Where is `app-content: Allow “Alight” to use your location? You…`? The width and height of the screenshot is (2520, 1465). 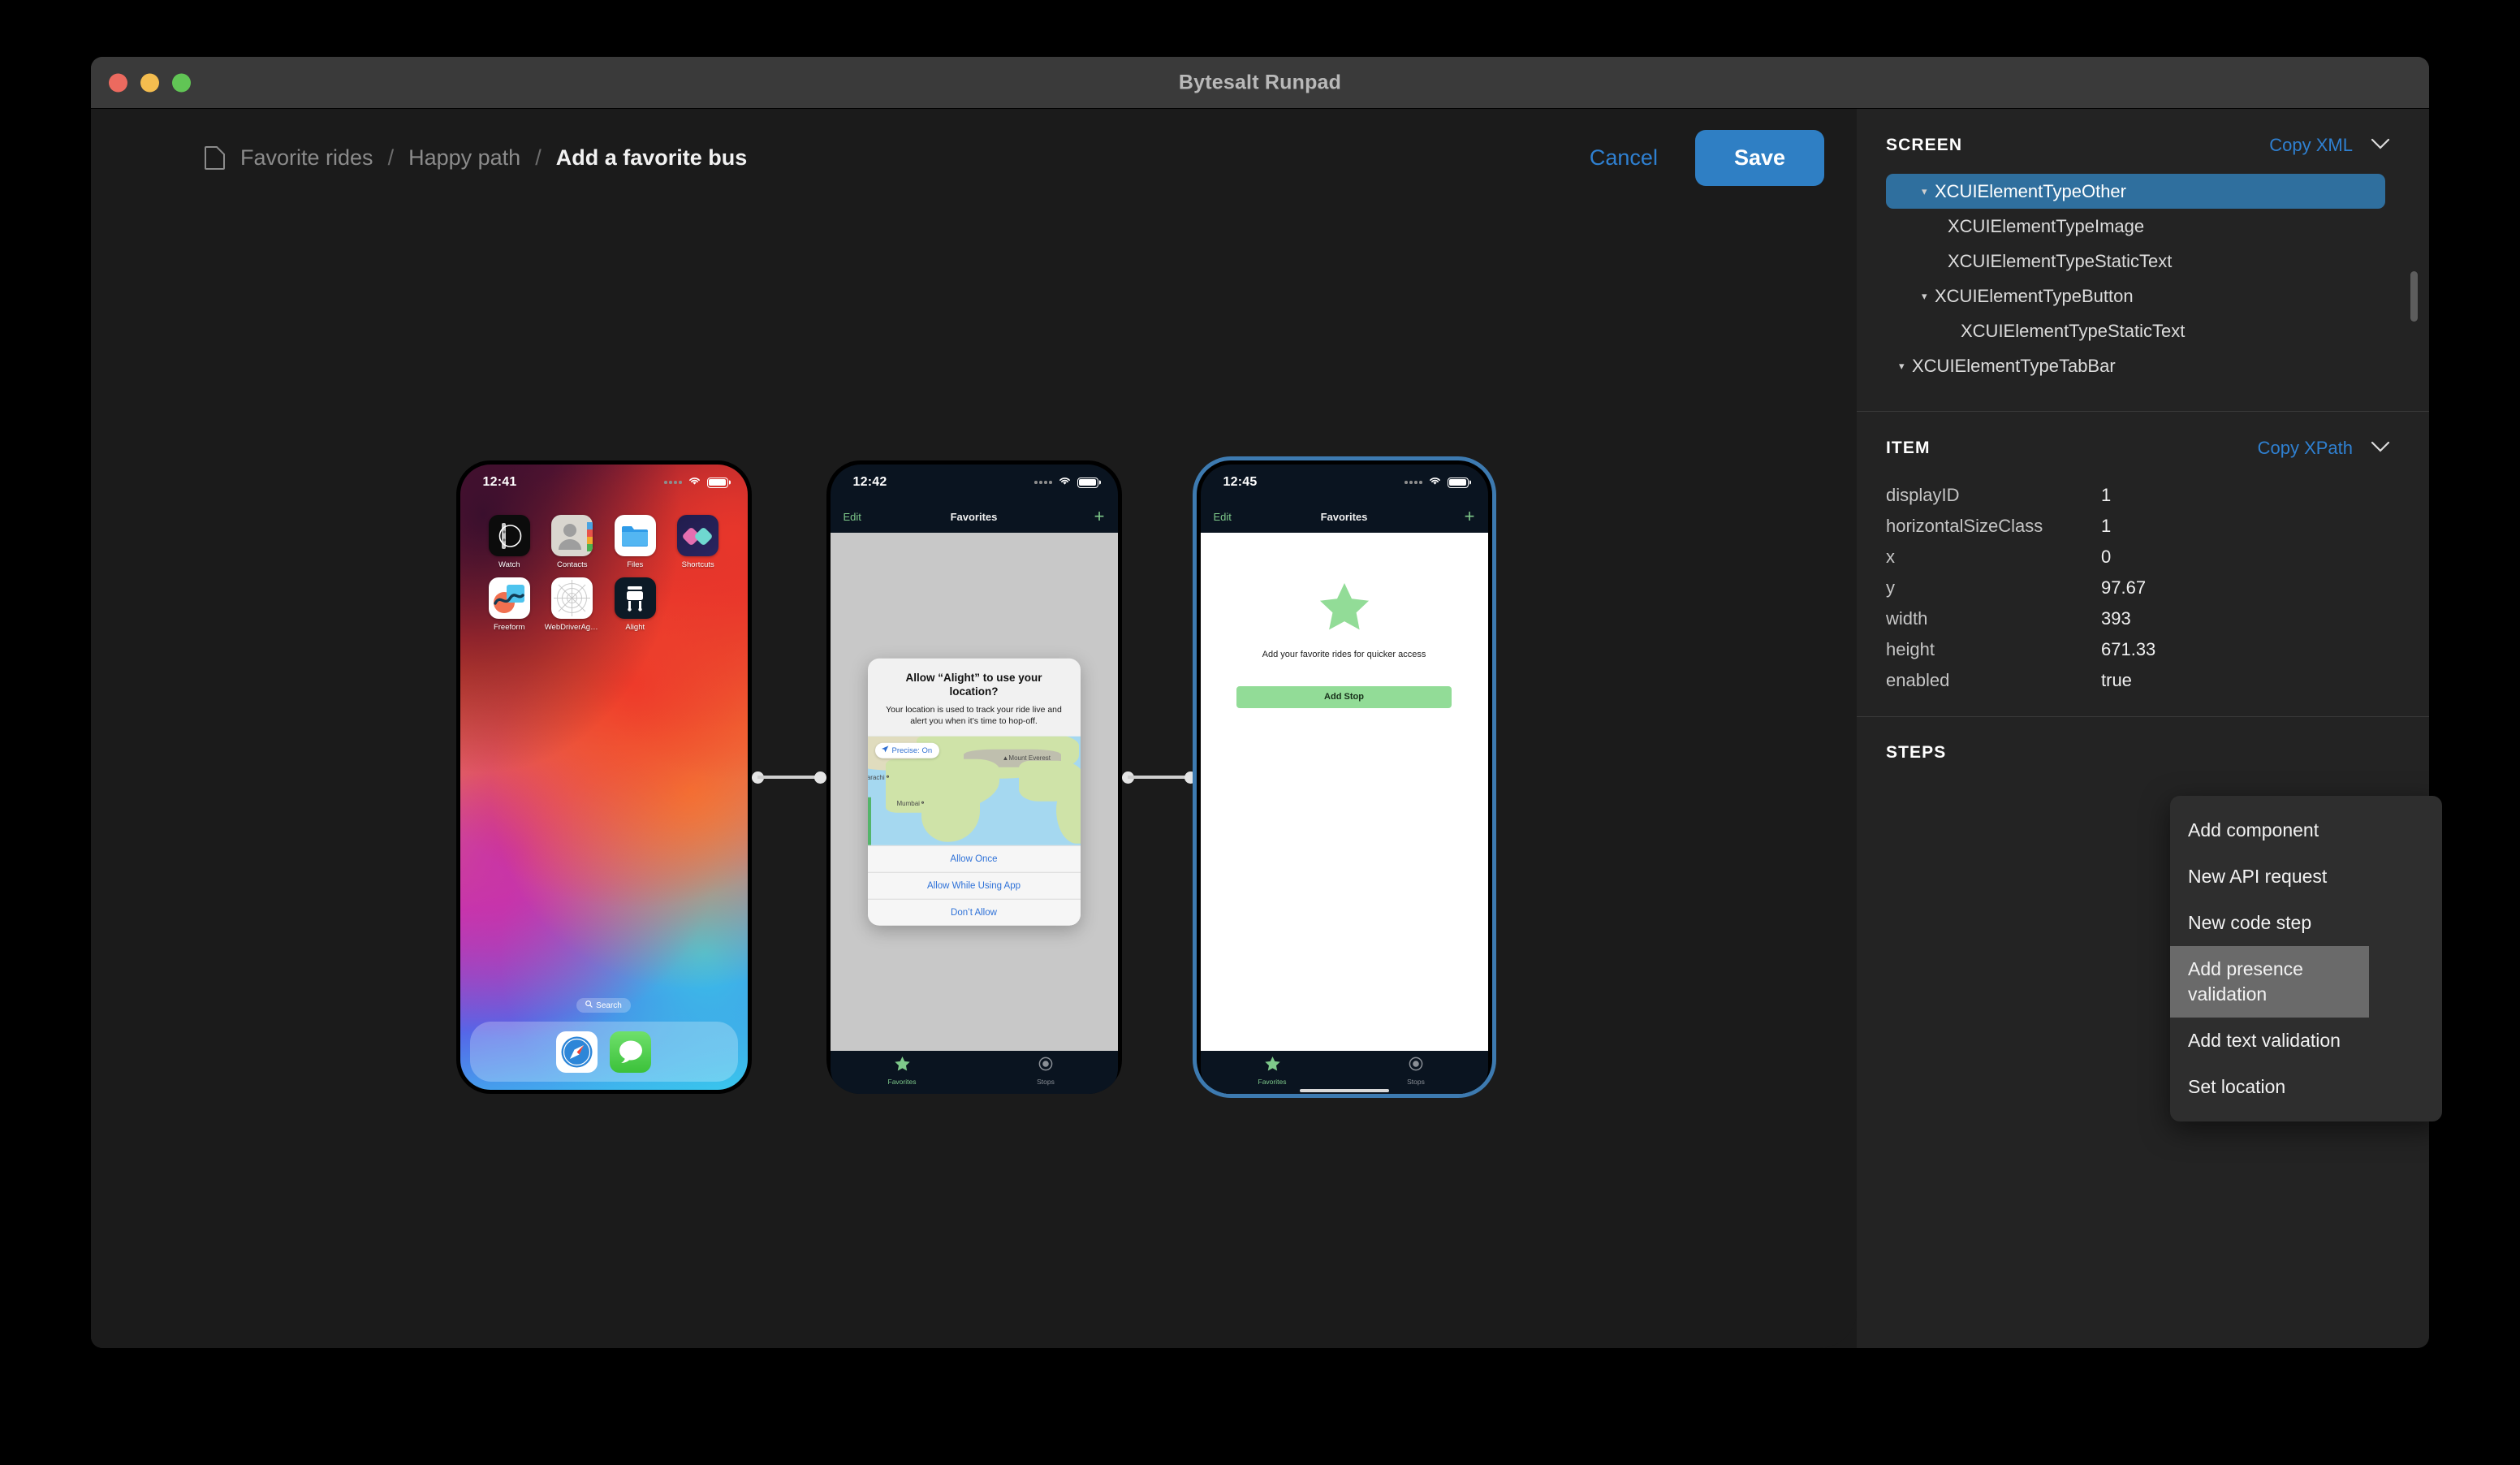
app-content: Allow “Alight” to use your location? You… is located at coordinates (974, 792).